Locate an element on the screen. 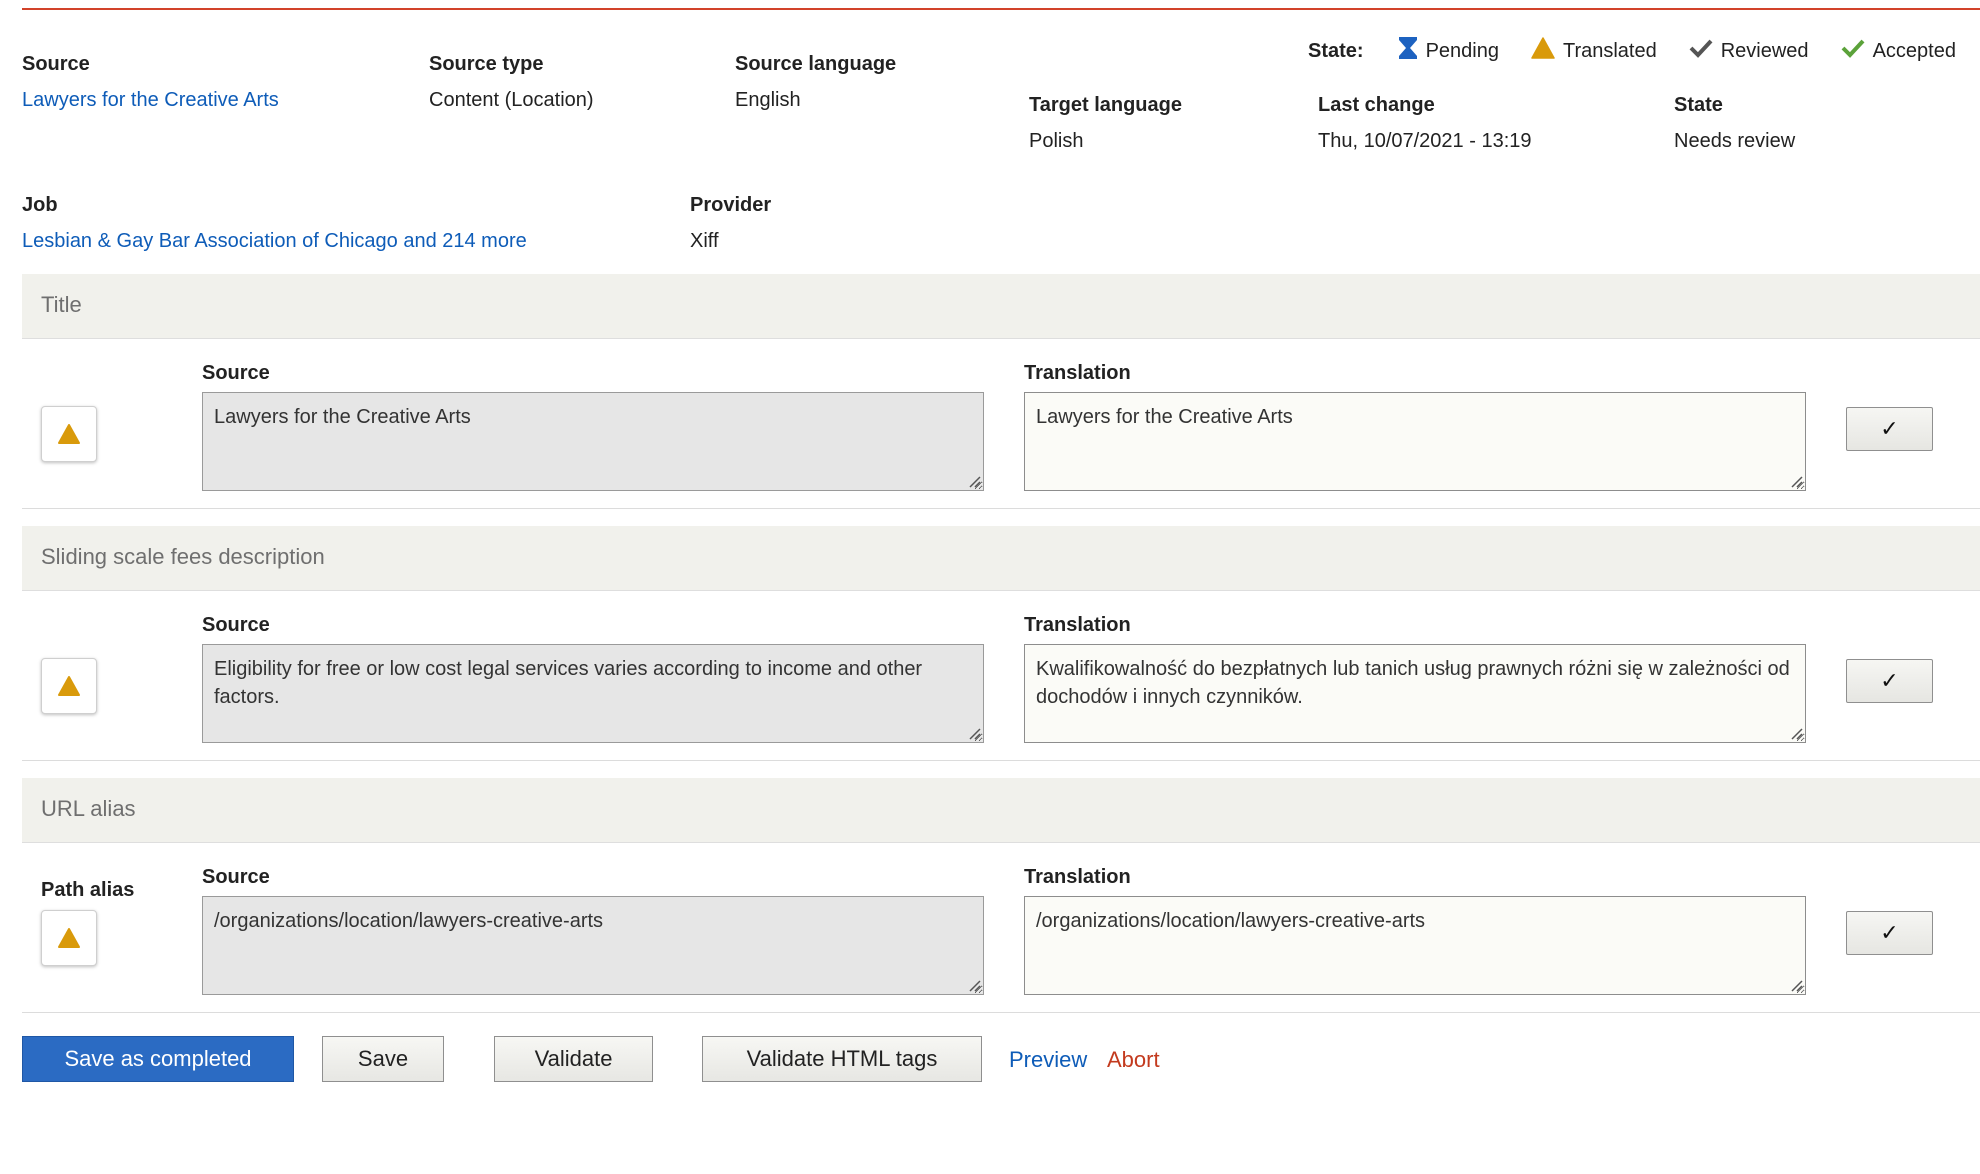 This screenshot has height=1174, width=1980. hourglass-icon is located at coordinates (1408, 51).